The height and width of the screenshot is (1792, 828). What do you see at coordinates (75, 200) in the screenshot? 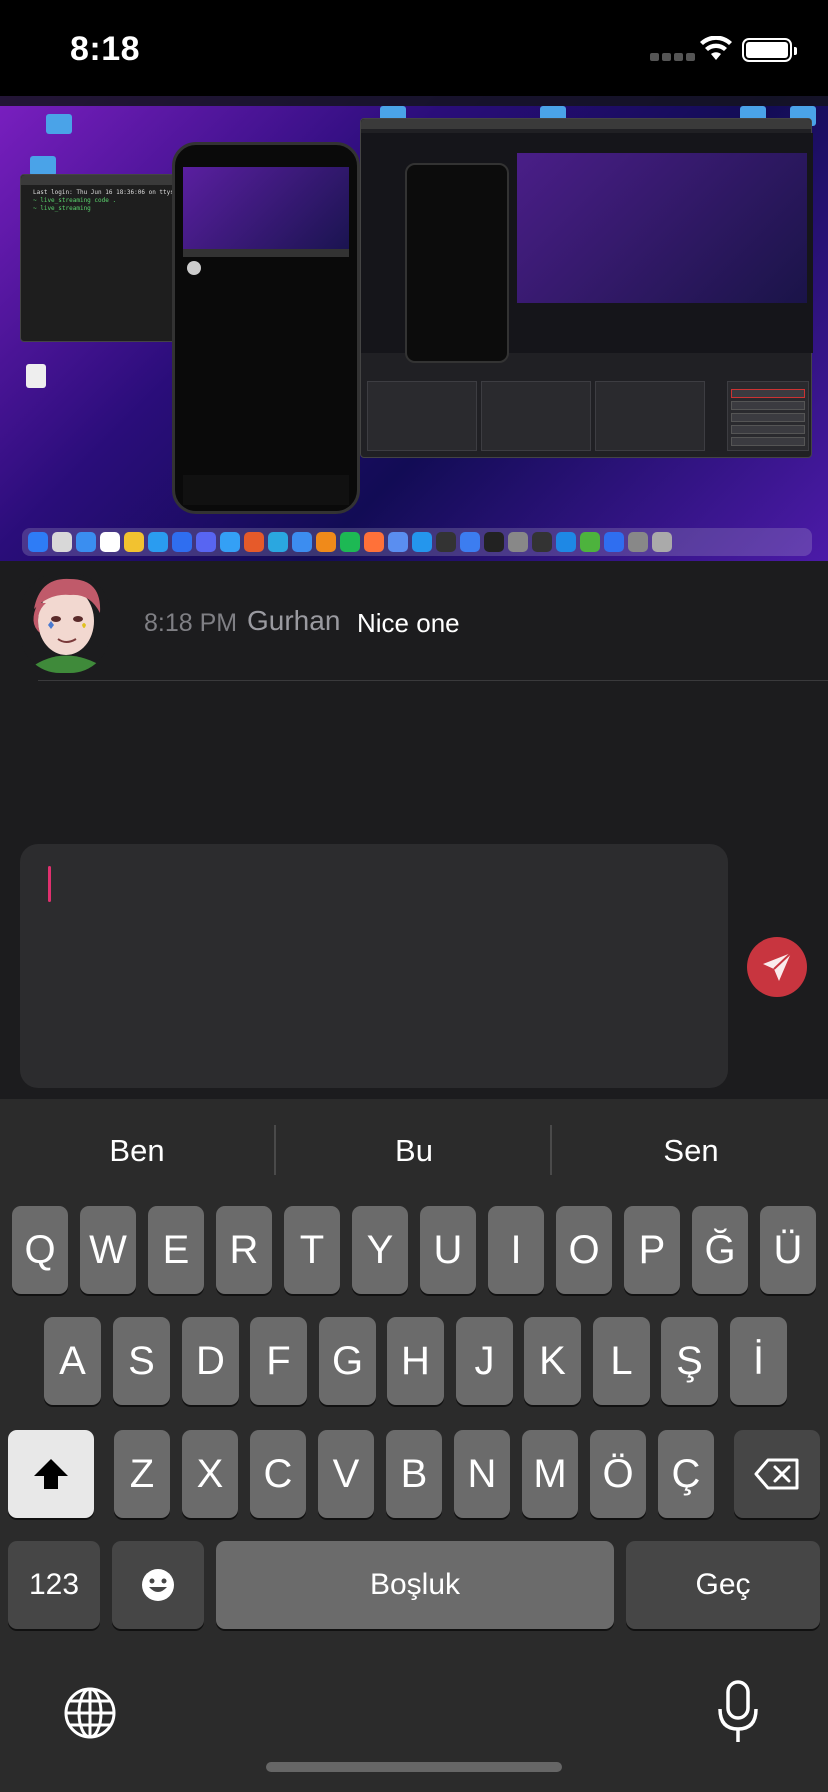
I see `terminal-line: ~ live_streaming code .` at bounding box center [75, 200].